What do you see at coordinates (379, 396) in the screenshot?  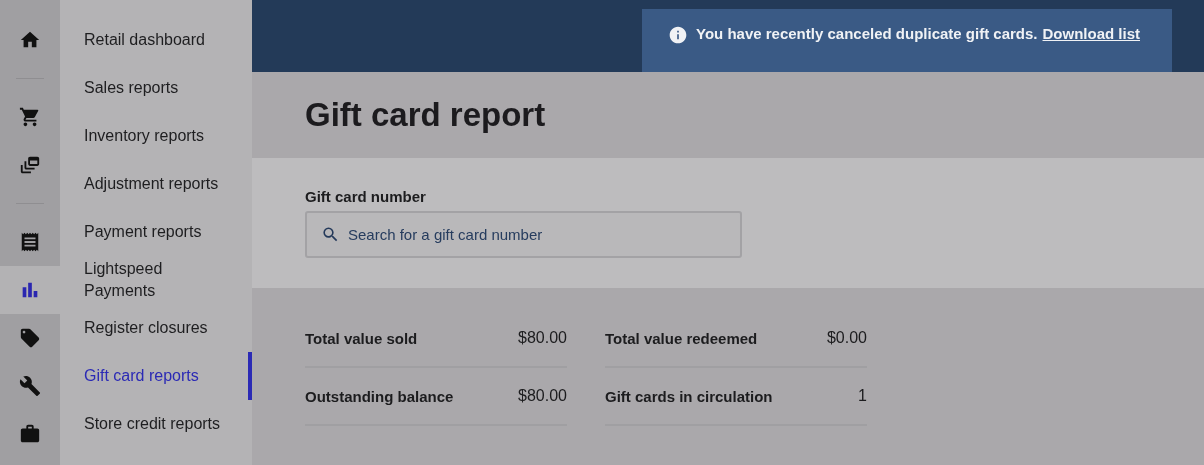 I see `stat-label: Outstanding balance` at bounding box center [379, 396].